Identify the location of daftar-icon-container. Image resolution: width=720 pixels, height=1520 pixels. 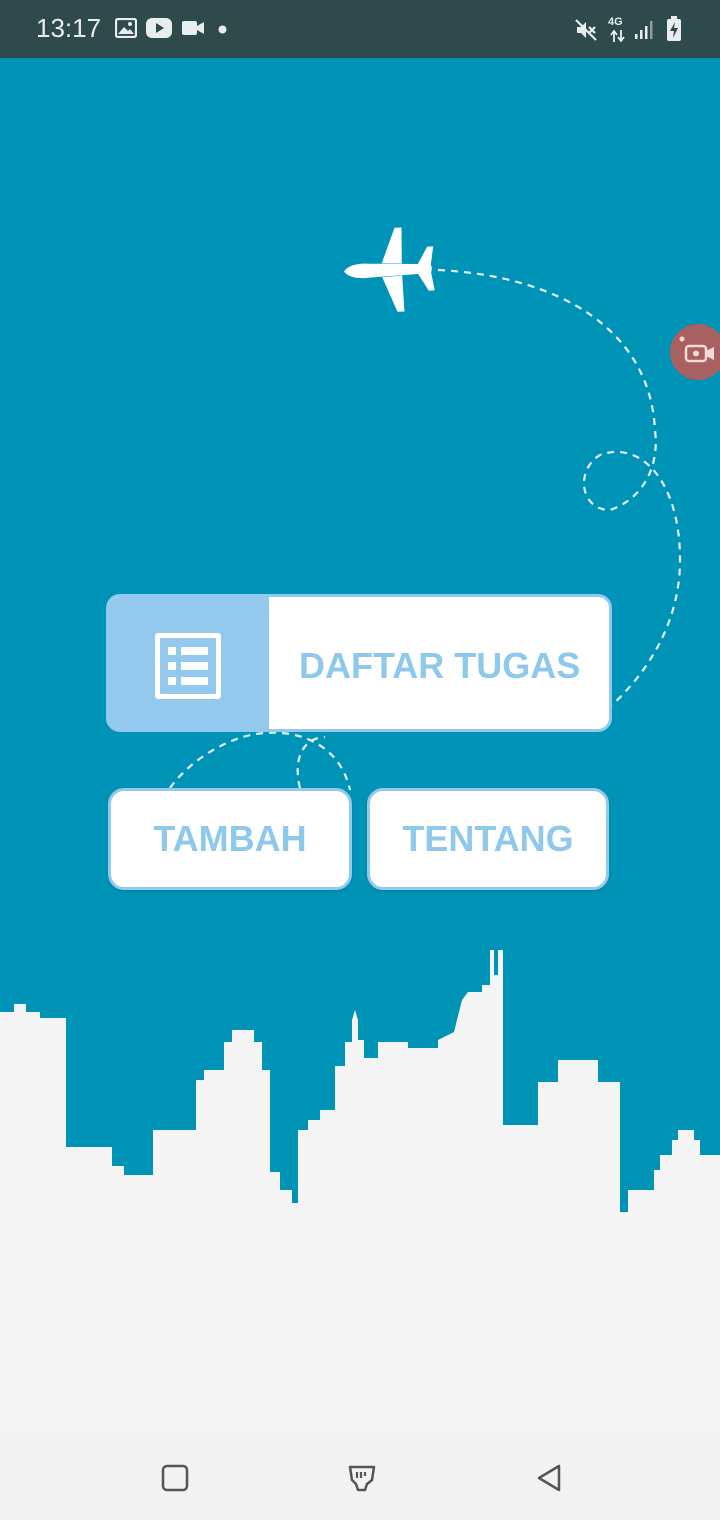
(189, 663).